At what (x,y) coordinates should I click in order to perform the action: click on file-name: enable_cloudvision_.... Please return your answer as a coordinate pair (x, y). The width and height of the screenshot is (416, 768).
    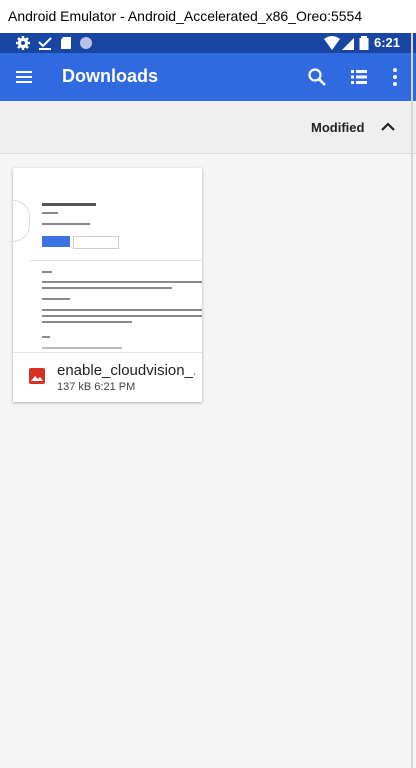
    Looking at the image, I should click on (126, 370).